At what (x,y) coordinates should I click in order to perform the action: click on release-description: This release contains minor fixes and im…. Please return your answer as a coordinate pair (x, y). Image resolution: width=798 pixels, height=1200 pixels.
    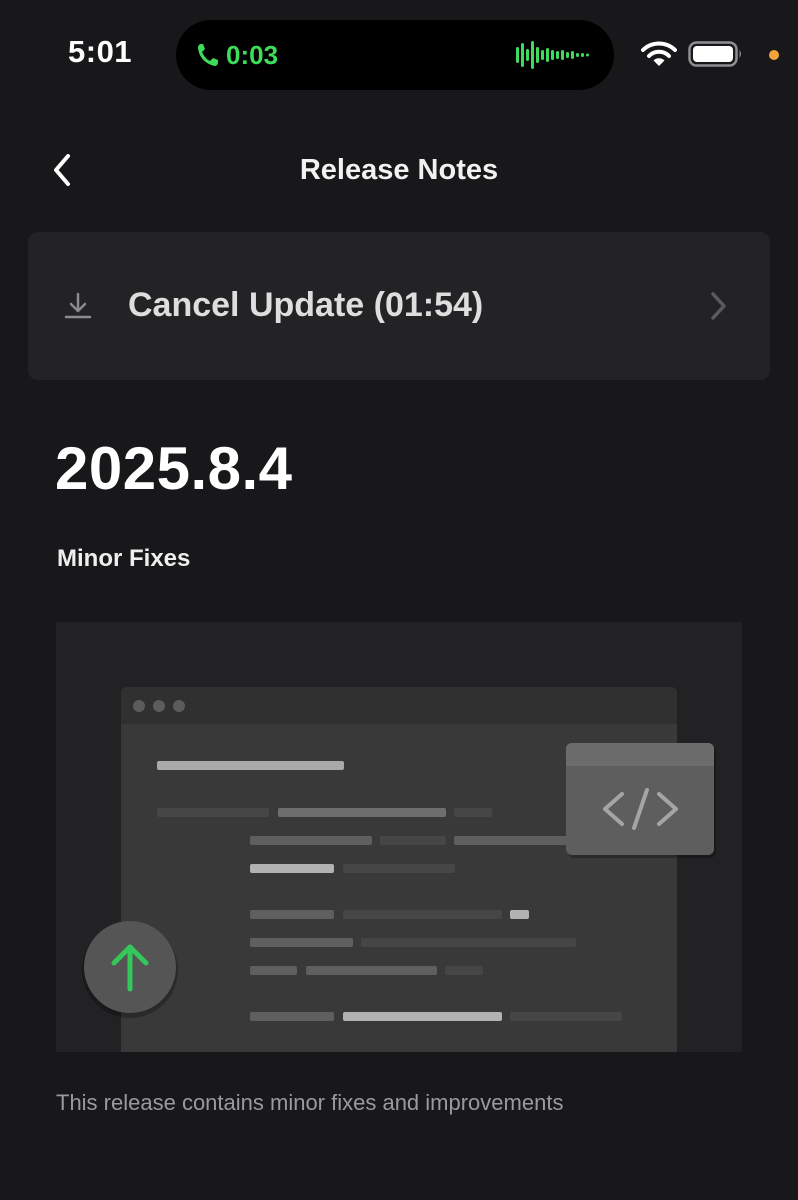
    Looking at the image, I should click on (310, 1102).